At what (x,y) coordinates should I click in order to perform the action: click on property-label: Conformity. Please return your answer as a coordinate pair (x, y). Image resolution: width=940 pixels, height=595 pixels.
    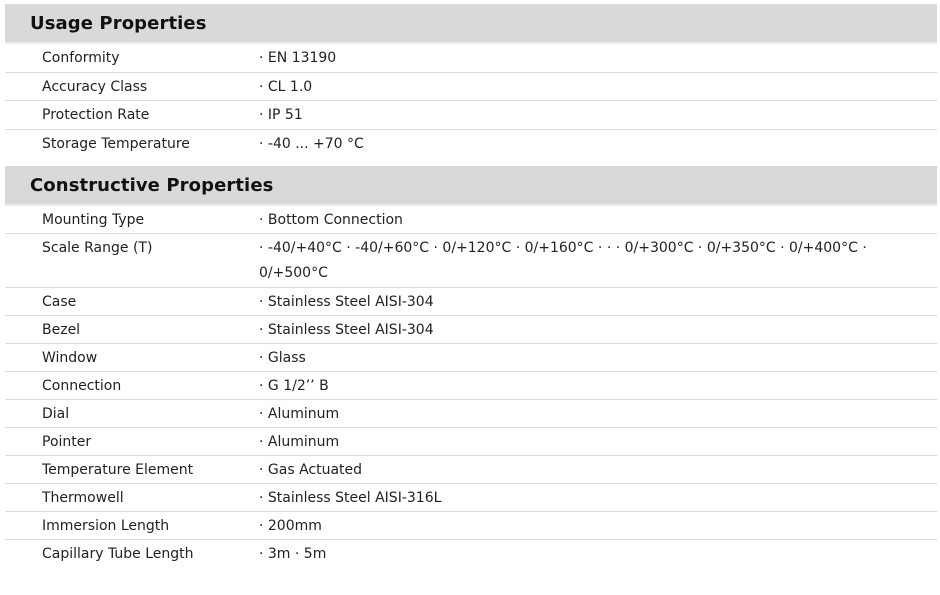
    Looking at the image, I should click on (81, 58).